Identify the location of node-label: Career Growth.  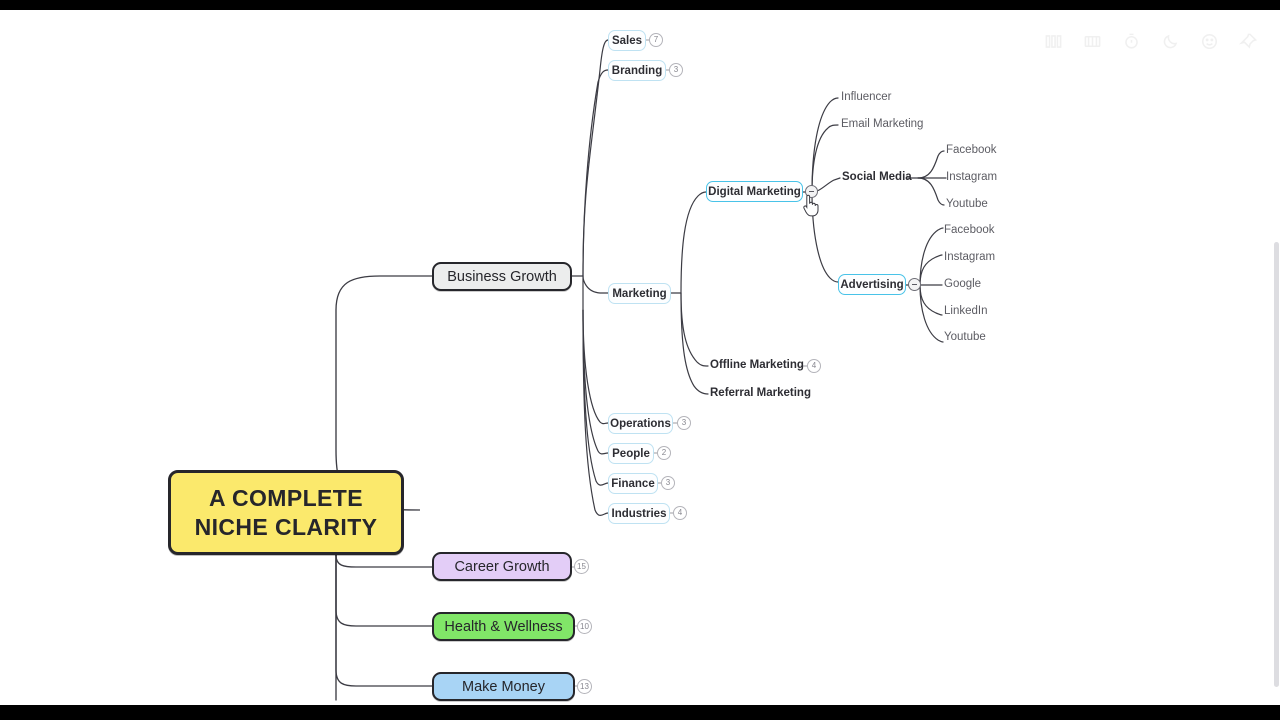
(502, 566).